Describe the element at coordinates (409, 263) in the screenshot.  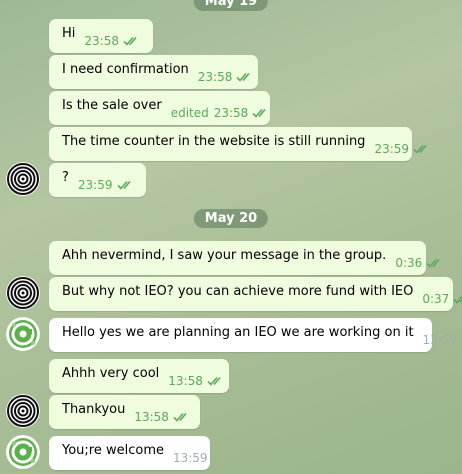
I see `message-time: 0:36` at that location.